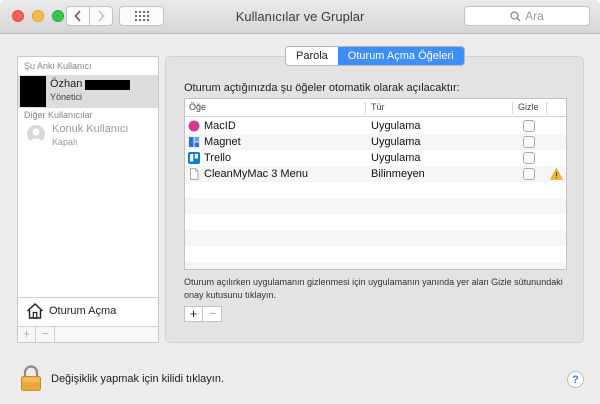 This screenshot has width=600, height=404. I want to click on item-name: Magnet, so click(222, 142).